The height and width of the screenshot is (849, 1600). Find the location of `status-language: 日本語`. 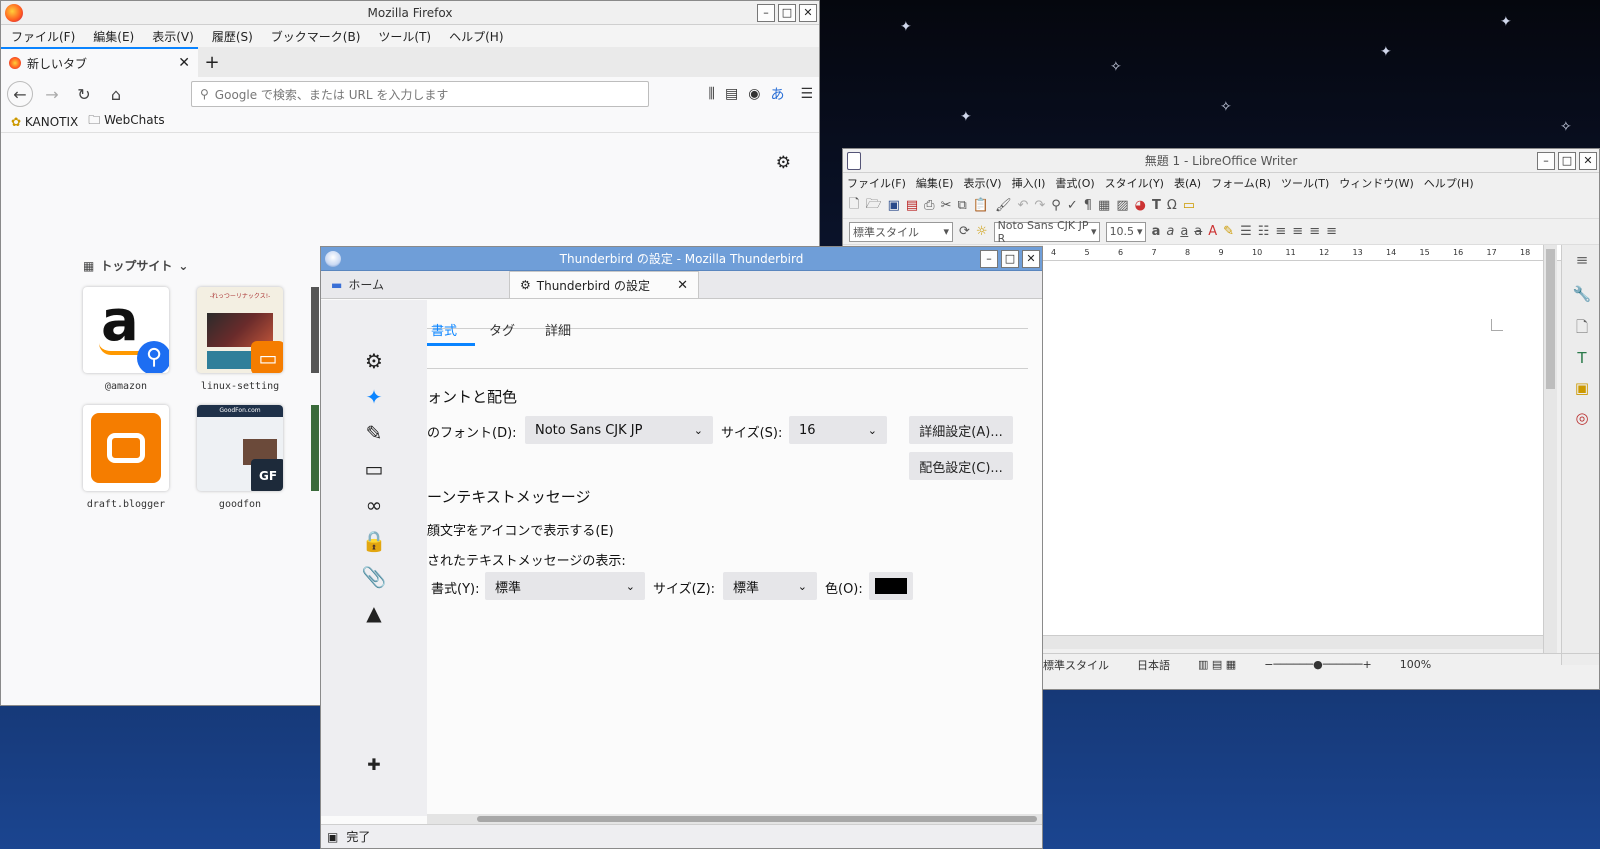

status-language: 日本語 is located at coordinates (1153, 665).